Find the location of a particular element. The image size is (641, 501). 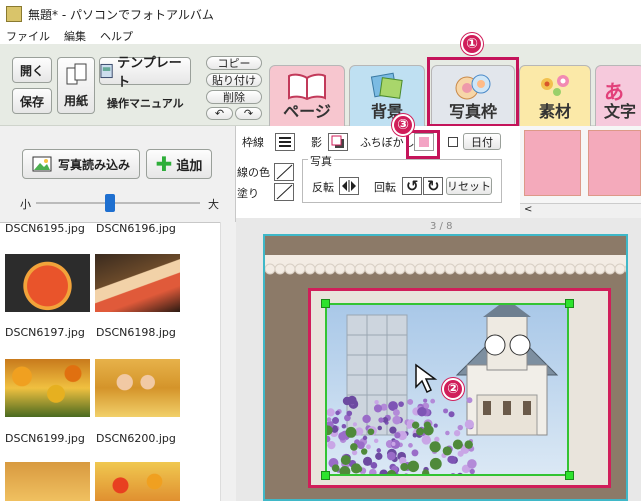

file-name: DSCN6199.jpg is located at coordinates (45, 438).